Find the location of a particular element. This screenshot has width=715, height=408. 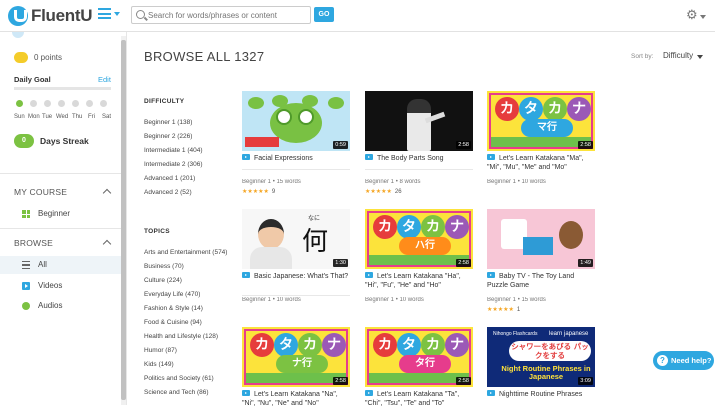

video-thumbnail: カ タ カ ナ ハ行 2:58 is located at coordinates (419, 239).